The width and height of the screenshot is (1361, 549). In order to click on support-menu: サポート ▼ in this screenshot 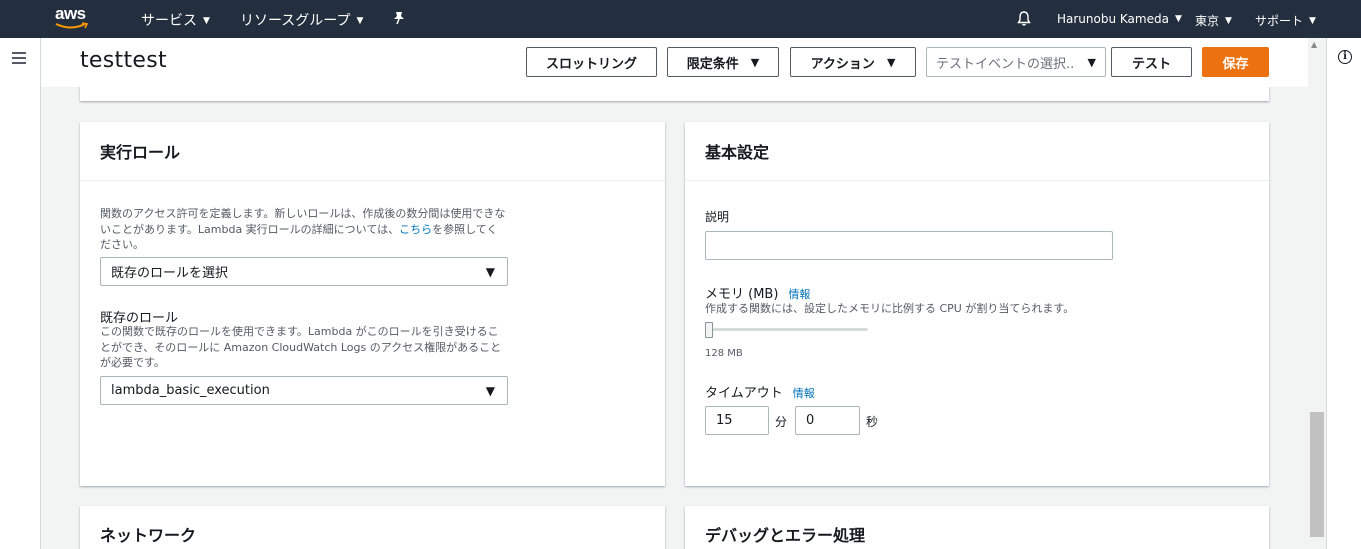, I will do `click(1285, 20)`.